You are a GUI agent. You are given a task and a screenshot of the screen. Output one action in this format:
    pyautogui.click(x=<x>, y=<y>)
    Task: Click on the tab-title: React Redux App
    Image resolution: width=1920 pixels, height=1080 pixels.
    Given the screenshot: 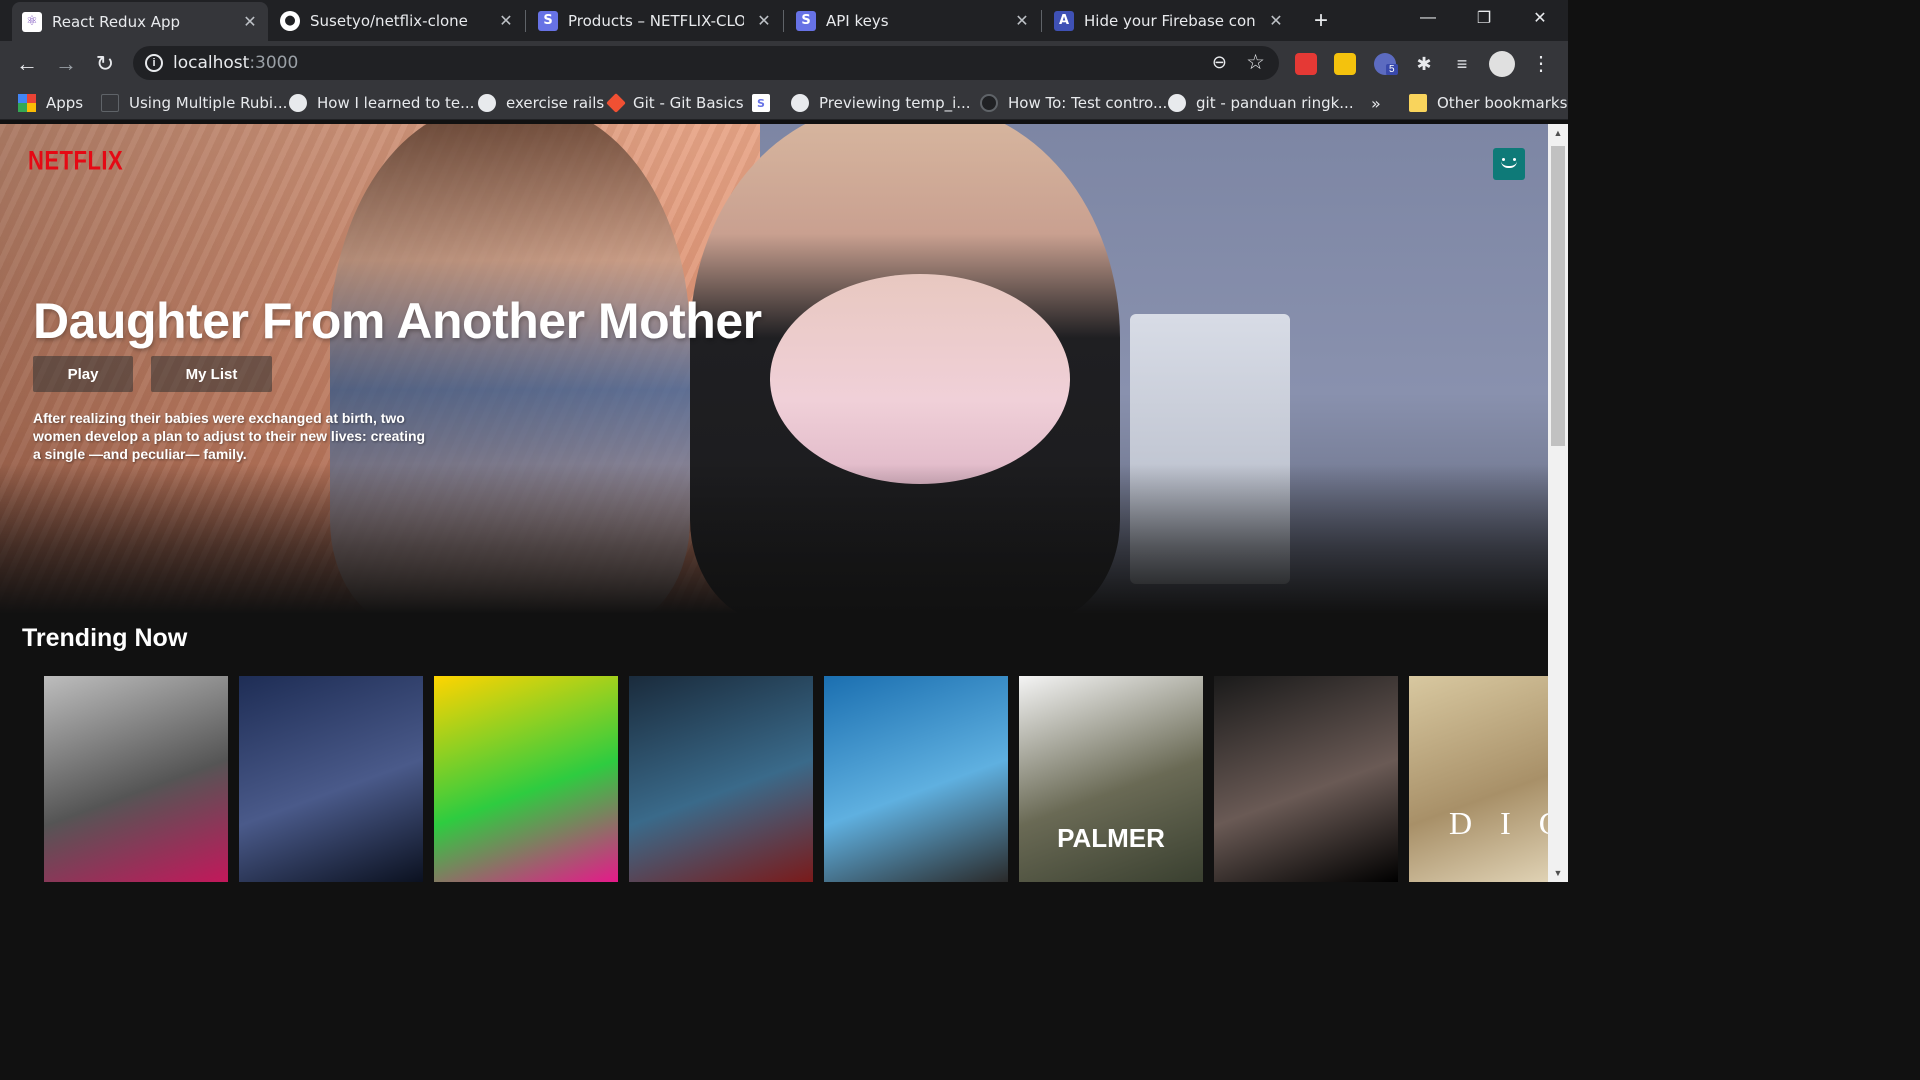 What is the action you would take?
    pyautogui.click(x=116, y=21)
    